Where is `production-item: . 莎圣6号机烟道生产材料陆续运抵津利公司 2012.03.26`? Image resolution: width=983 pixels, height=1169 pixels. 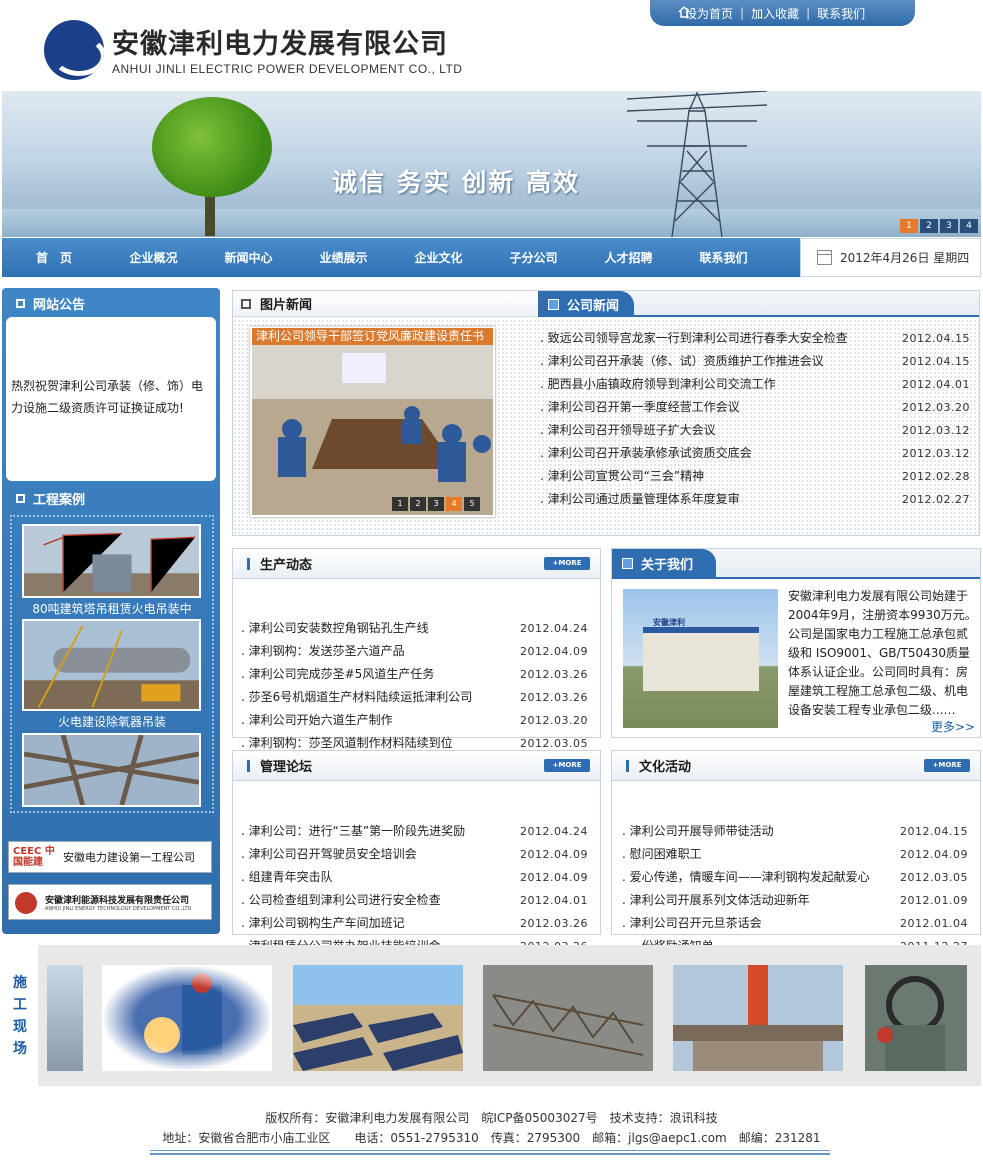
production-item: . 莎圣6号机烟道生产材料陆续运抵津利公司 2012.03.26 is located at coordinates (414, 697).